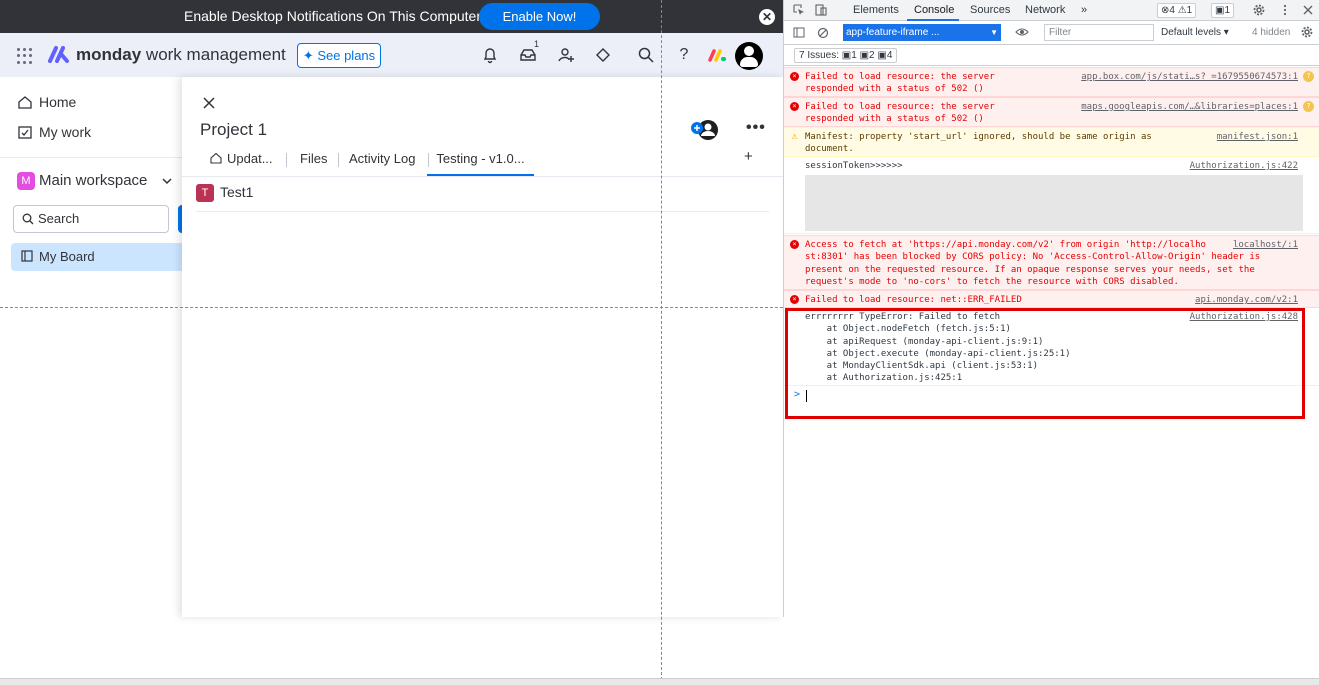  Describe the element at coordinates (1051, 55) in the screenshot. I see `issues-bar: 7 Issues: ▣1 ▣2 ▣4` at that location.